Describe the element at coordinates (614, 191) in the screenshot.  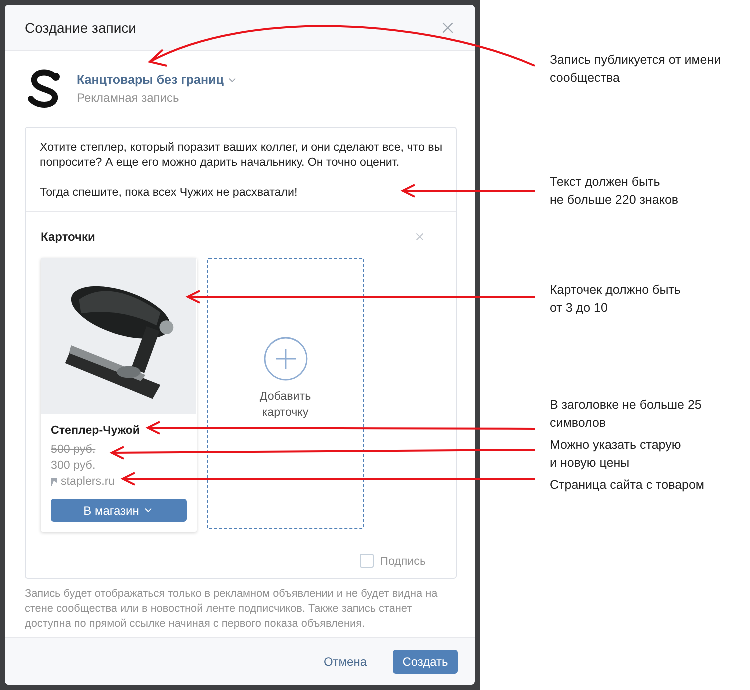
I see `annotation-text: Текст должен быть не больше 220 знаков` at that location.